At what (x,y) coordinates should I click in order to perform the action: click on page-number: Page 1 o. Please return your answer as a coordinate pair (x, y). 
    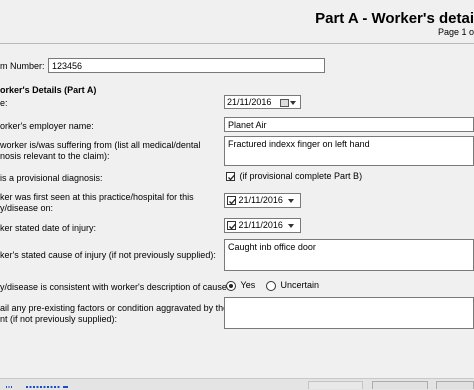
    Looking at the image, I should click on (455, 32).